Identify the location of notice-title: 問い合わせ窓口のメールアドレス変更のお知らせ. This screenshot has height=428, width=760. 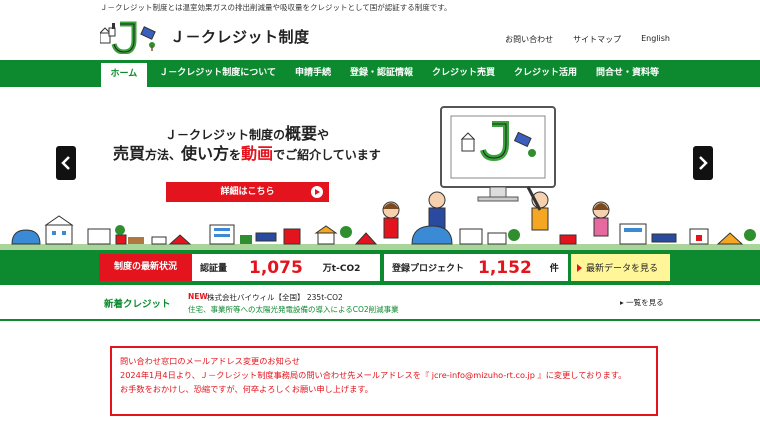
(384, 361).